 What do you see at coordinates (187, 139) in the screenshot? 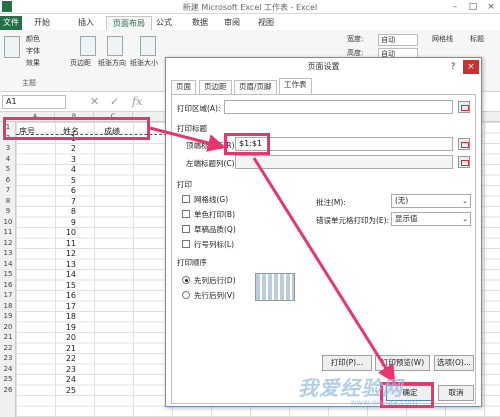
I see `arrow-to-top-rows` at bounding box center [187, 139].